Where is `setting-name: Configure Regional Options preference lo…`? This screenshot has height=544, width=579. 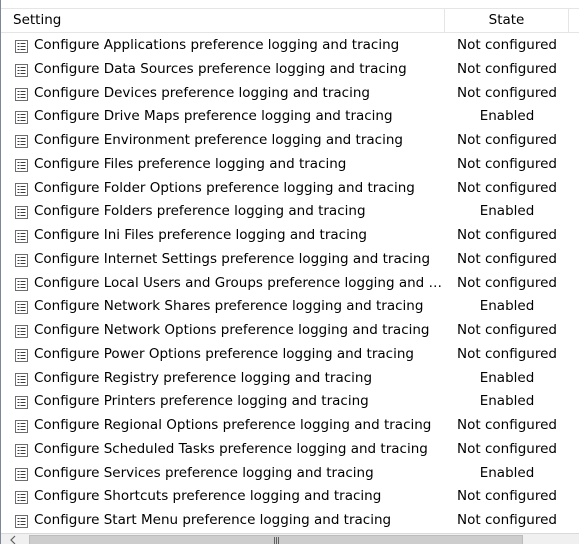 setting-name: Configure Regional Options preference lo… is located at coordinates (233, 425).